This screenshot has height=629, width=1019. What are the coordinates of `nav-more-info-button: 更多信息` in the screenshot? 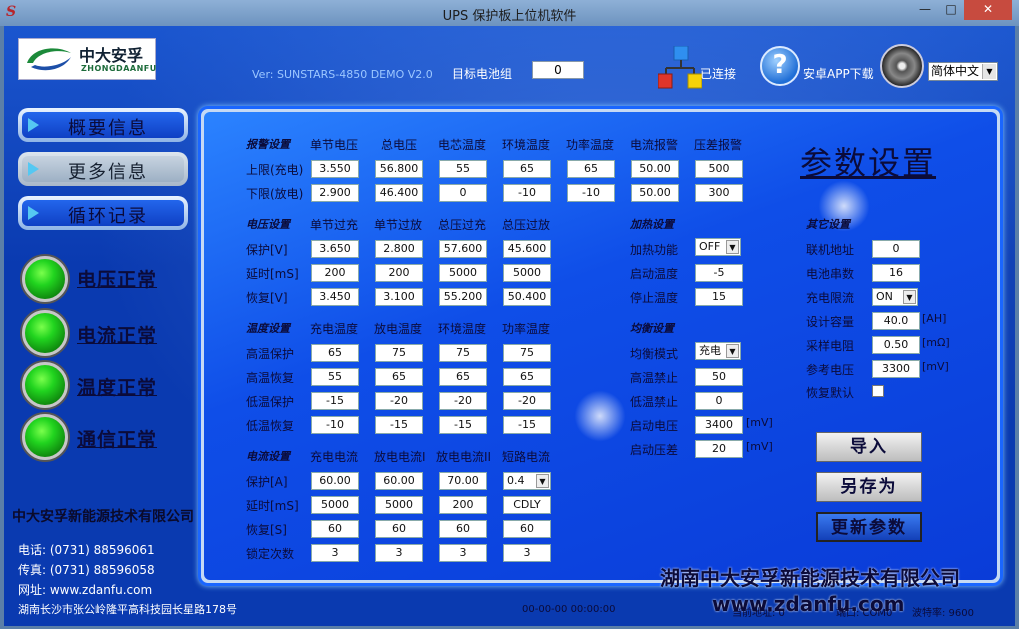 It's located at (103, 169).